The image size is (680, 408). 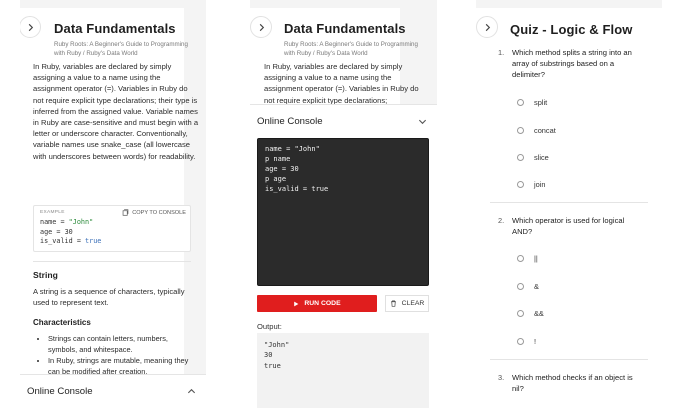 I want to click on section-title: String, so click(x=45, y=275).